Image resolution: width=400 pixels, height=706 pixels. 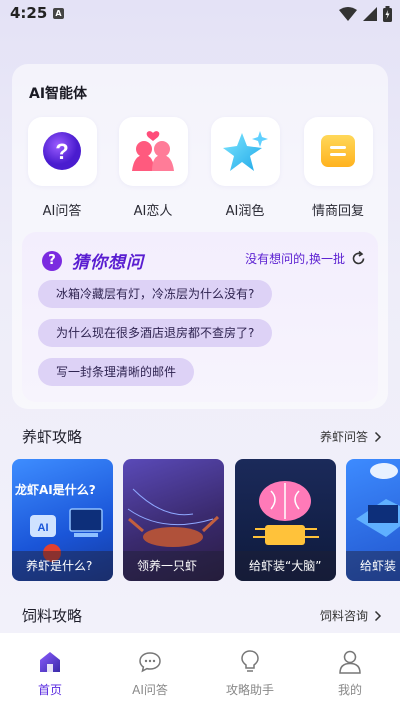 What do you see at coordinates (50, 662) in the screenshot?
I see `home-icon` at bounding box center [50, 662].